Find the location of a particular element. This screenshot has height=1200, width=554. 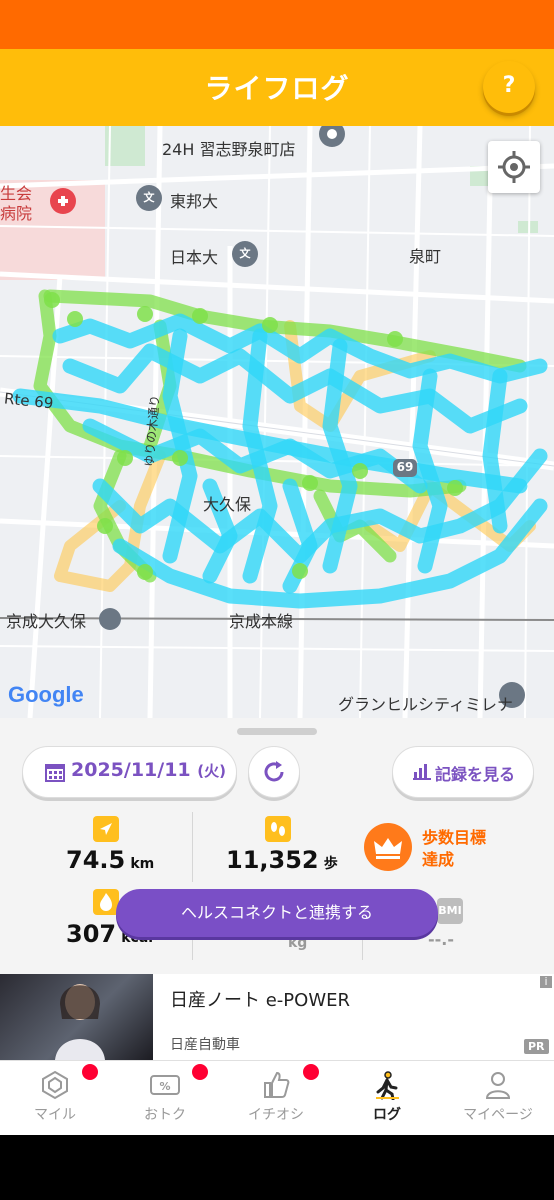

map-label-izumi: 泉町 is located at coordinates (425, 256).